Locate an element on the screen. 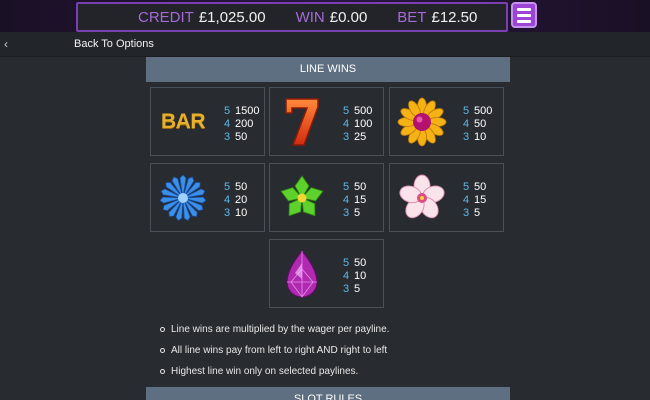 This screenshot has height=400, width=650. paytable-cell-purple-gem: 5 50 4 10 35 is located at coordinates (326, 273).